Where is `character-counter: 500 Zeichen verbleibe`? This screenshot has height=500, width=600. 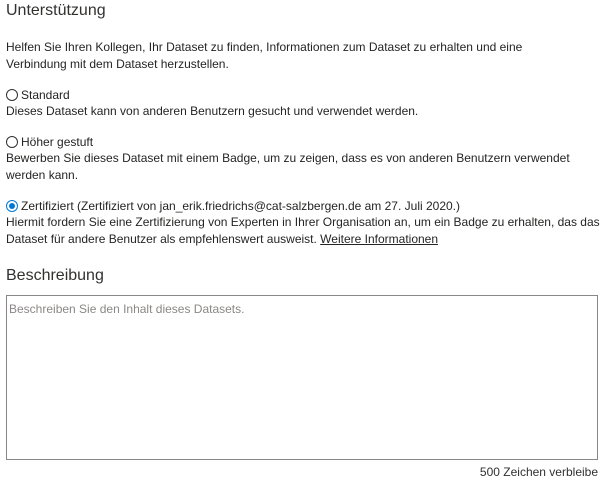
character-counter: 500 Zeichen verbleibe is located at coordinates (538, 472).